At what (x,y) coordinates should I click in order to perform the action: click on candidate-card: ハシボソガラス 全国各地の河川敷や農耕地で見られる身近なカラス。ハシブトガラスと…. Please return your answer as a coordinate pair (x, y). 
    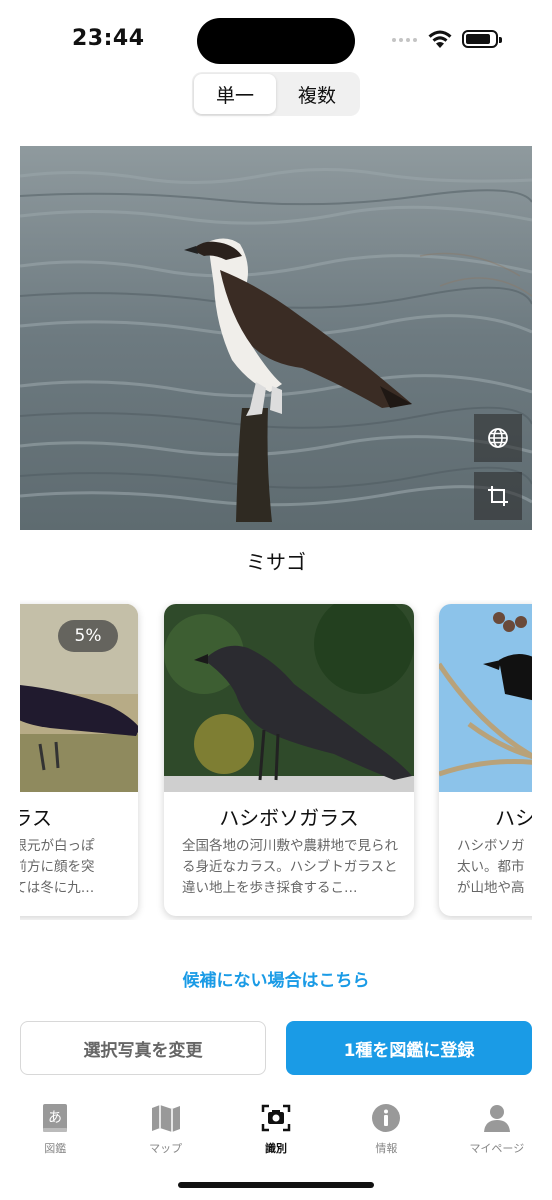
    Looking at the image, I should click on (289, 760).